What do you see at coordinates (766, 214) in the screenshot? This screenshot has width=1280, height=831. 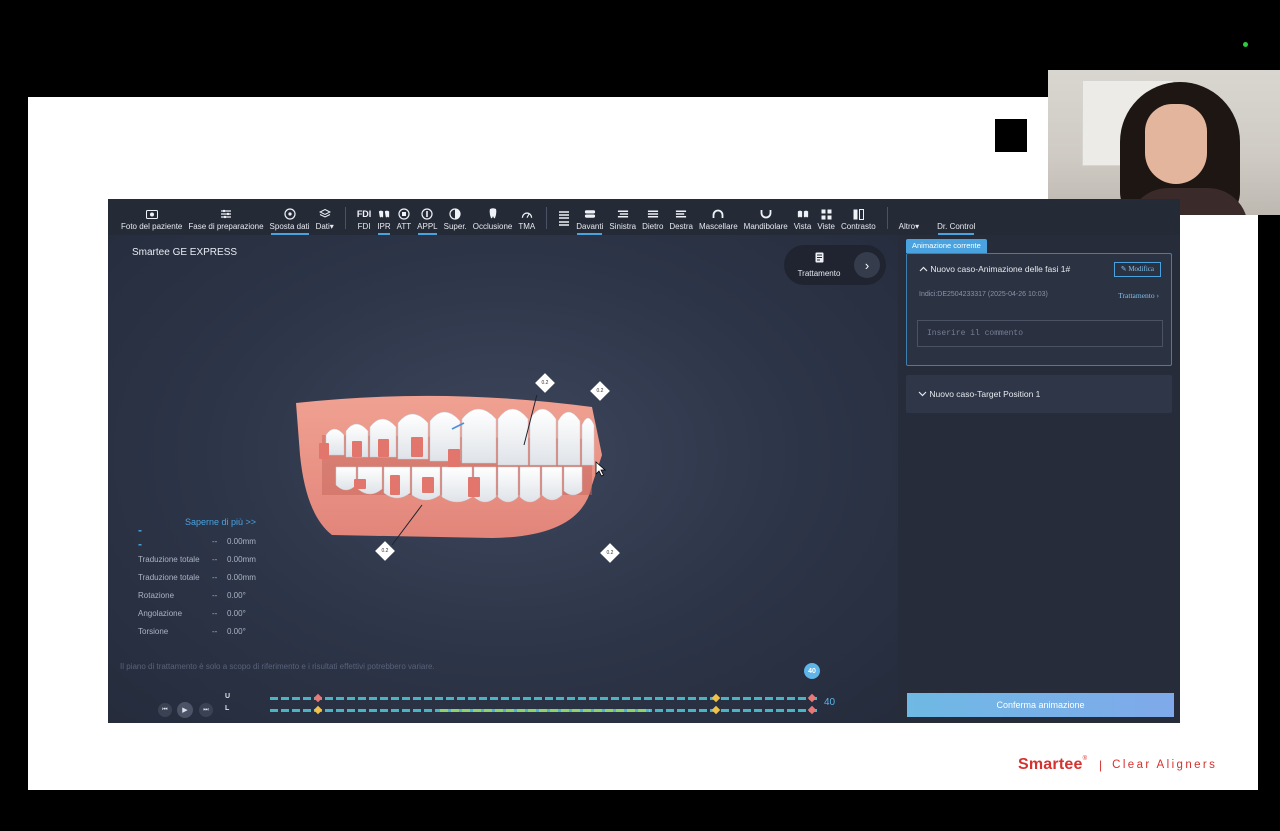 I see `lower-arch-icon` at bounding box center [766, 214].